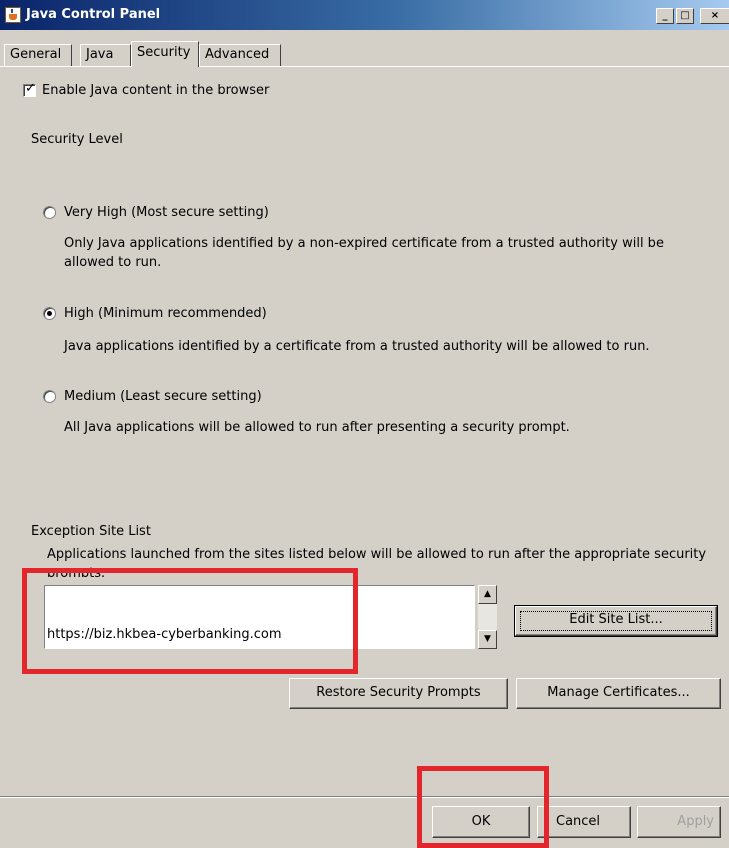  I want to click on radio-very-high, so click(49, 212).